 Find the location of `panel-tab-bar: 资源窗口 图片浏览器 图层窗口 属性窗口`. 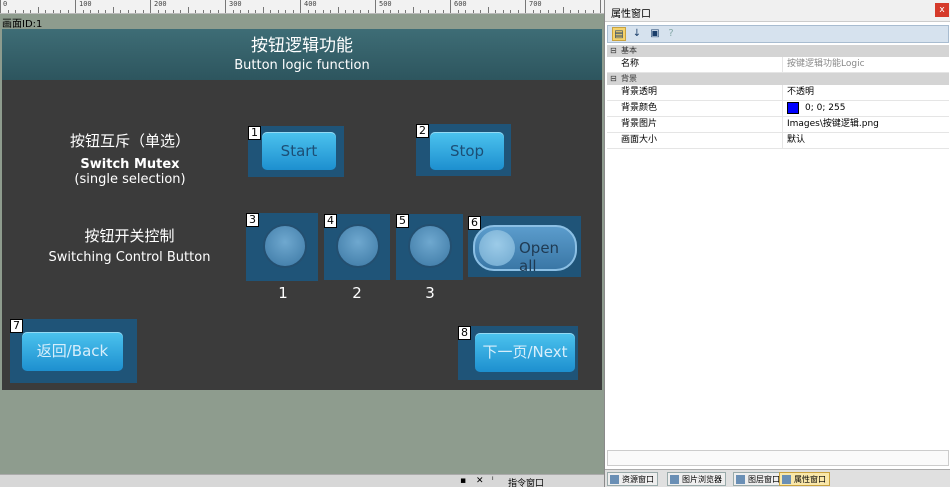

panel-tab-bar: 资源窗口 图片浏览器 图层窗口 属性窗口 is located at coordinates (777, 478).